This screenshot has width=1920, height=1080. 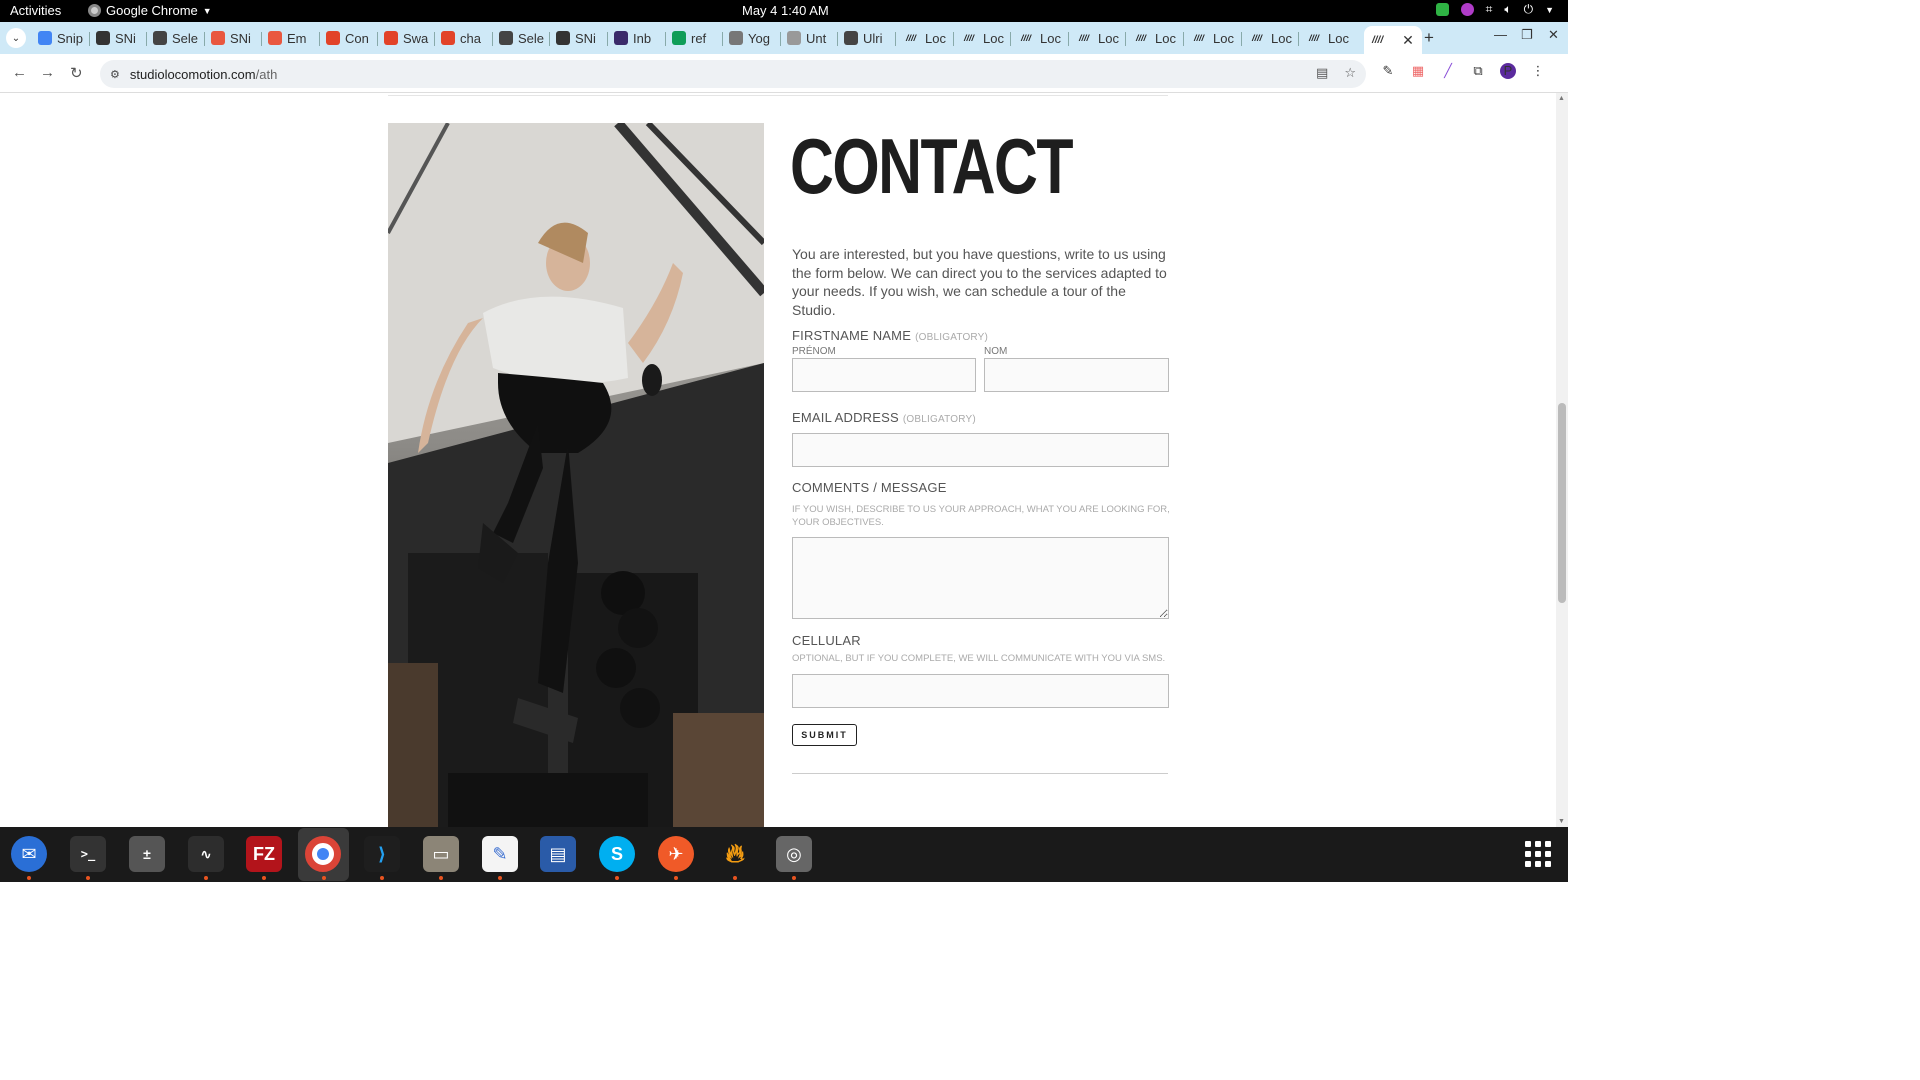 What do you see at coordinates (1350, 73) in the screenshot?
I see `bookmark-star-icon: ☆` at bounding box center [1350, 73].